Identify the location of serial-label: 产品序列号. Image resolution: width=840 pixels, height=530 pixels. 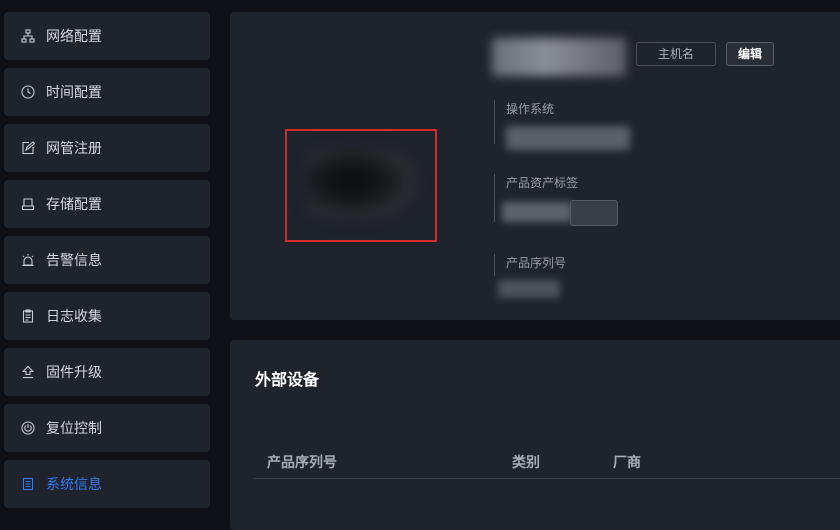
(536, 263).